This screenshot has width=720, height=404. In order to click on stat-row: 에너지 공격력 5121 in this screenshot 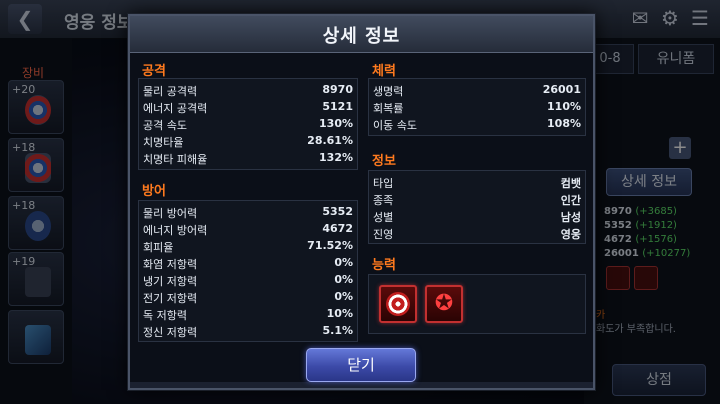, I will do `click(248, 108)`.